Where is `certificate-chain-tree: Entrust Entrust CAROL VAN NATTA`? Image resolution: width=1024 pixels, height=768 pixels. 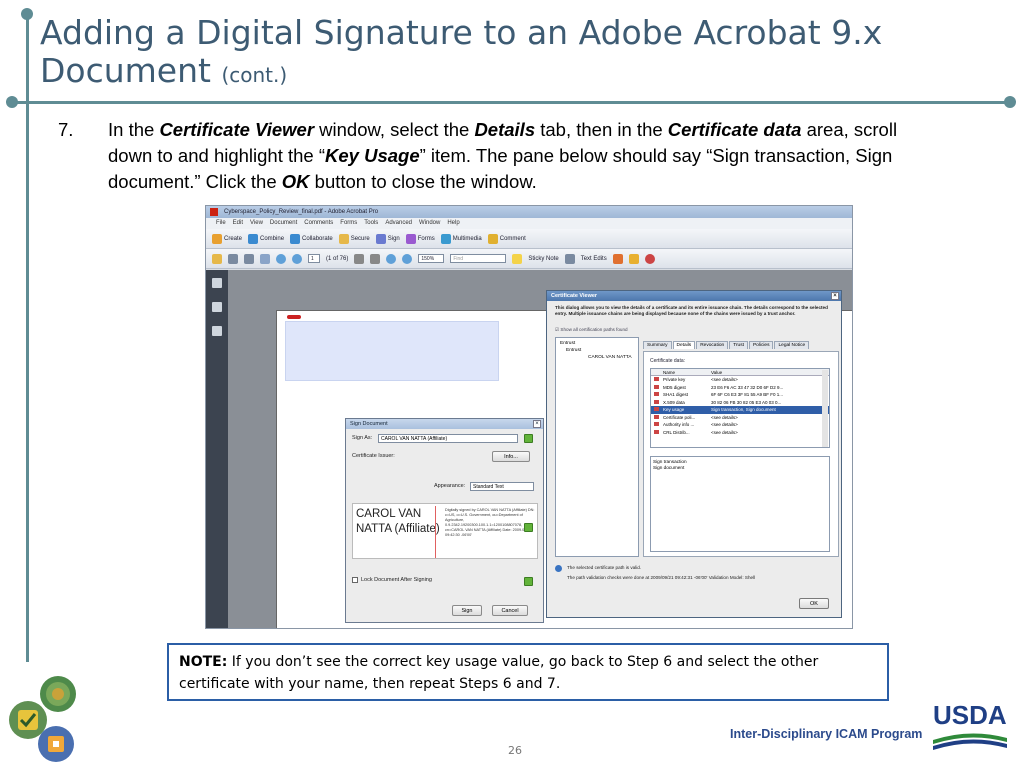
certificate-chain-tree: Entrust Entrust CAROL VAN NATTA is located at coordinates (597, 447).